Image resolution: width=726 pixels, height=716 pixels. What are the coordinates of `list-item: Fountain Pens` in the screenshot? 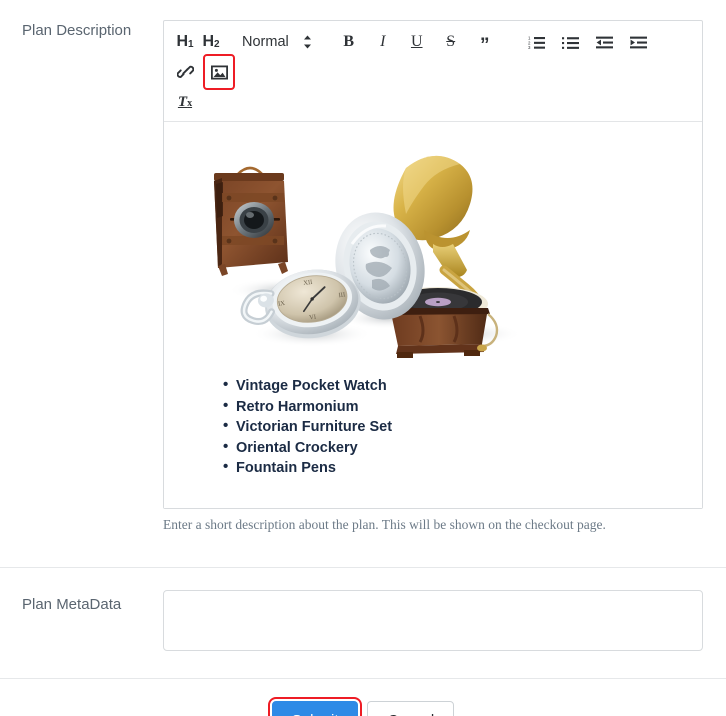 It's located at (454, 468).